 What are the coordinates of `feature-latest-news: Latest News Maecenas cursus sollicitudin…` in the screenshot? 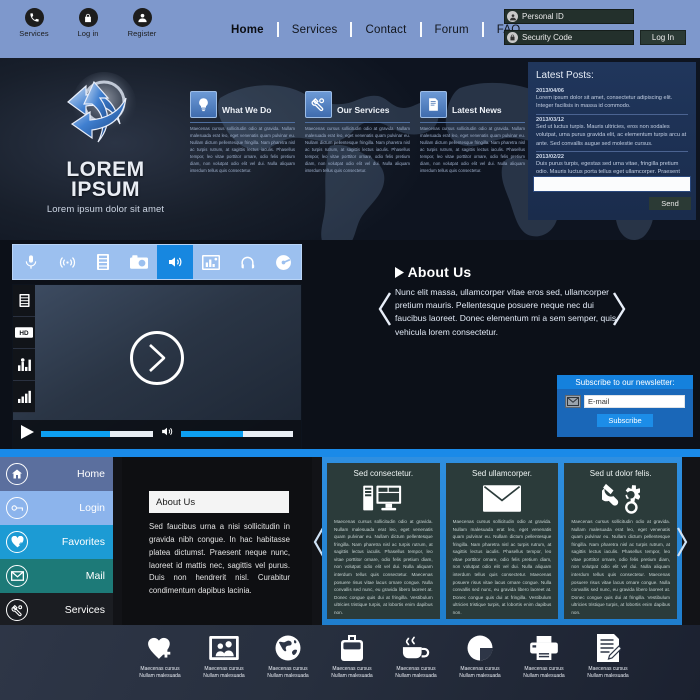 It's located at (472, 131).